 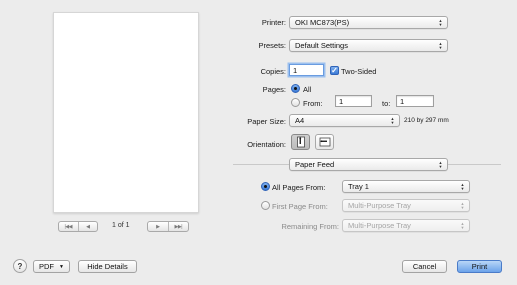 I want to click on help-icon: ?, so click(x=20, y=266).